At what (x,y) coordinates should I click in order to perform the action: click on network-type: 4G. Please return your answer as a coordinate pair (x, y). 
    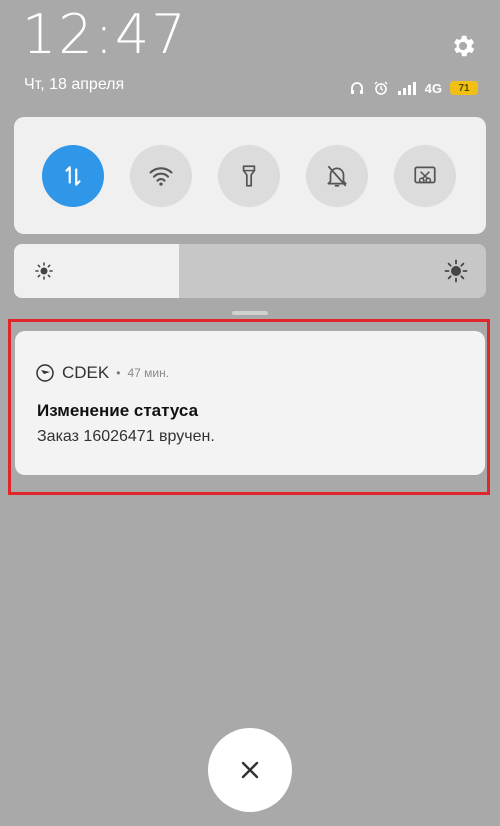
    Looking at the image, I should click on (433, 88).